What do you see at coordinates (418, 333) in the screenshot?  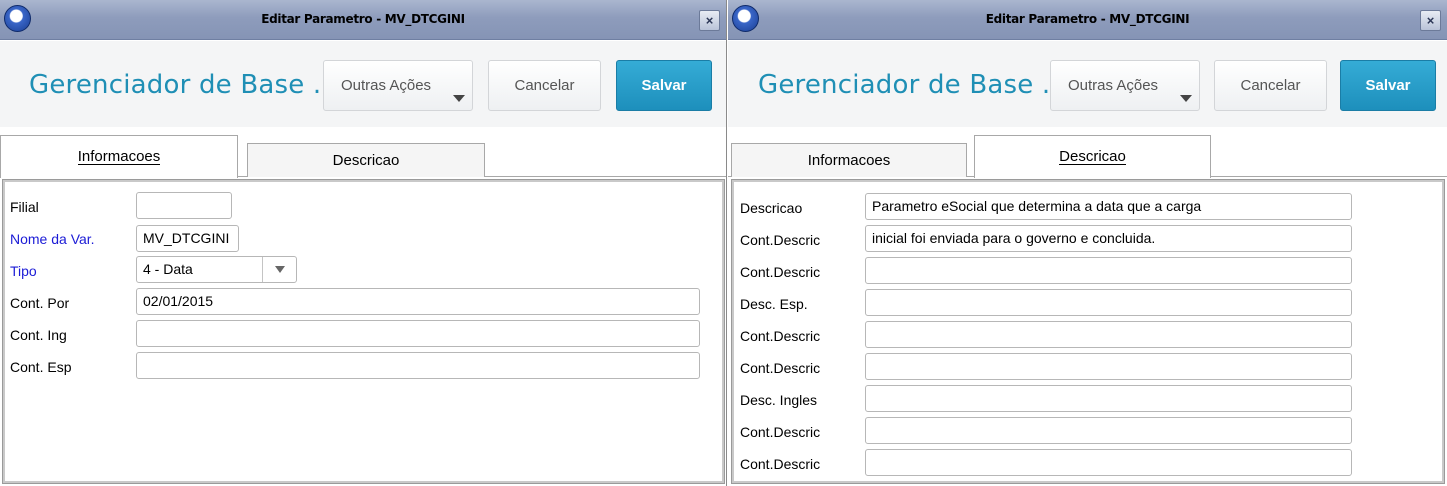 I see `cont-ing-input` at bounding box center [418, 333].